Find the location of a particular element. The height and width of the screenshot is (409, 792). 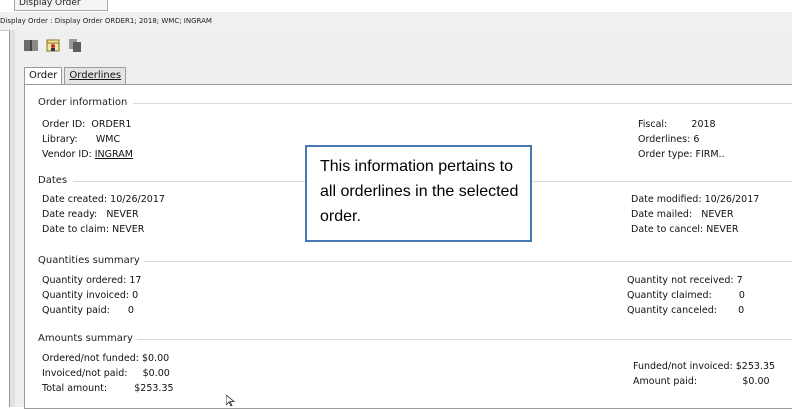

group-title: Amounts summary is located at coordinates (87, 338).